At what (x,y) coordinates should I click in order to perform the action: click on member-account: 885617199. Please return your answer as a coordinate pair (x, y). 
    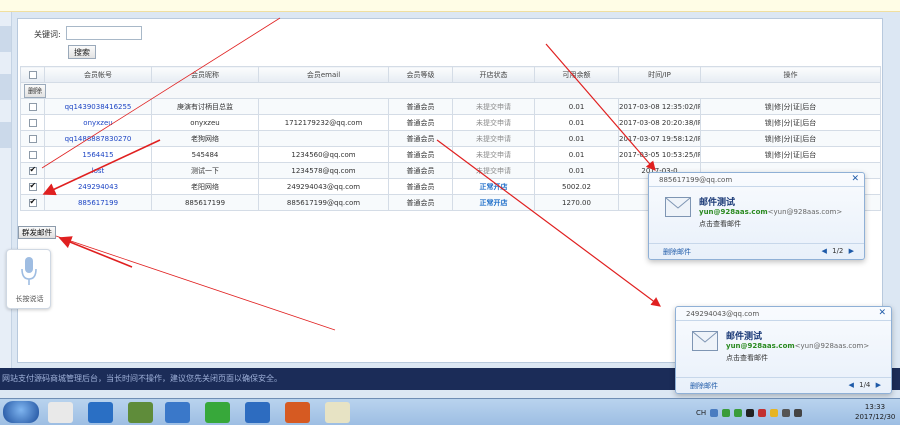
    Looking at the image, I should click on (98, 202).